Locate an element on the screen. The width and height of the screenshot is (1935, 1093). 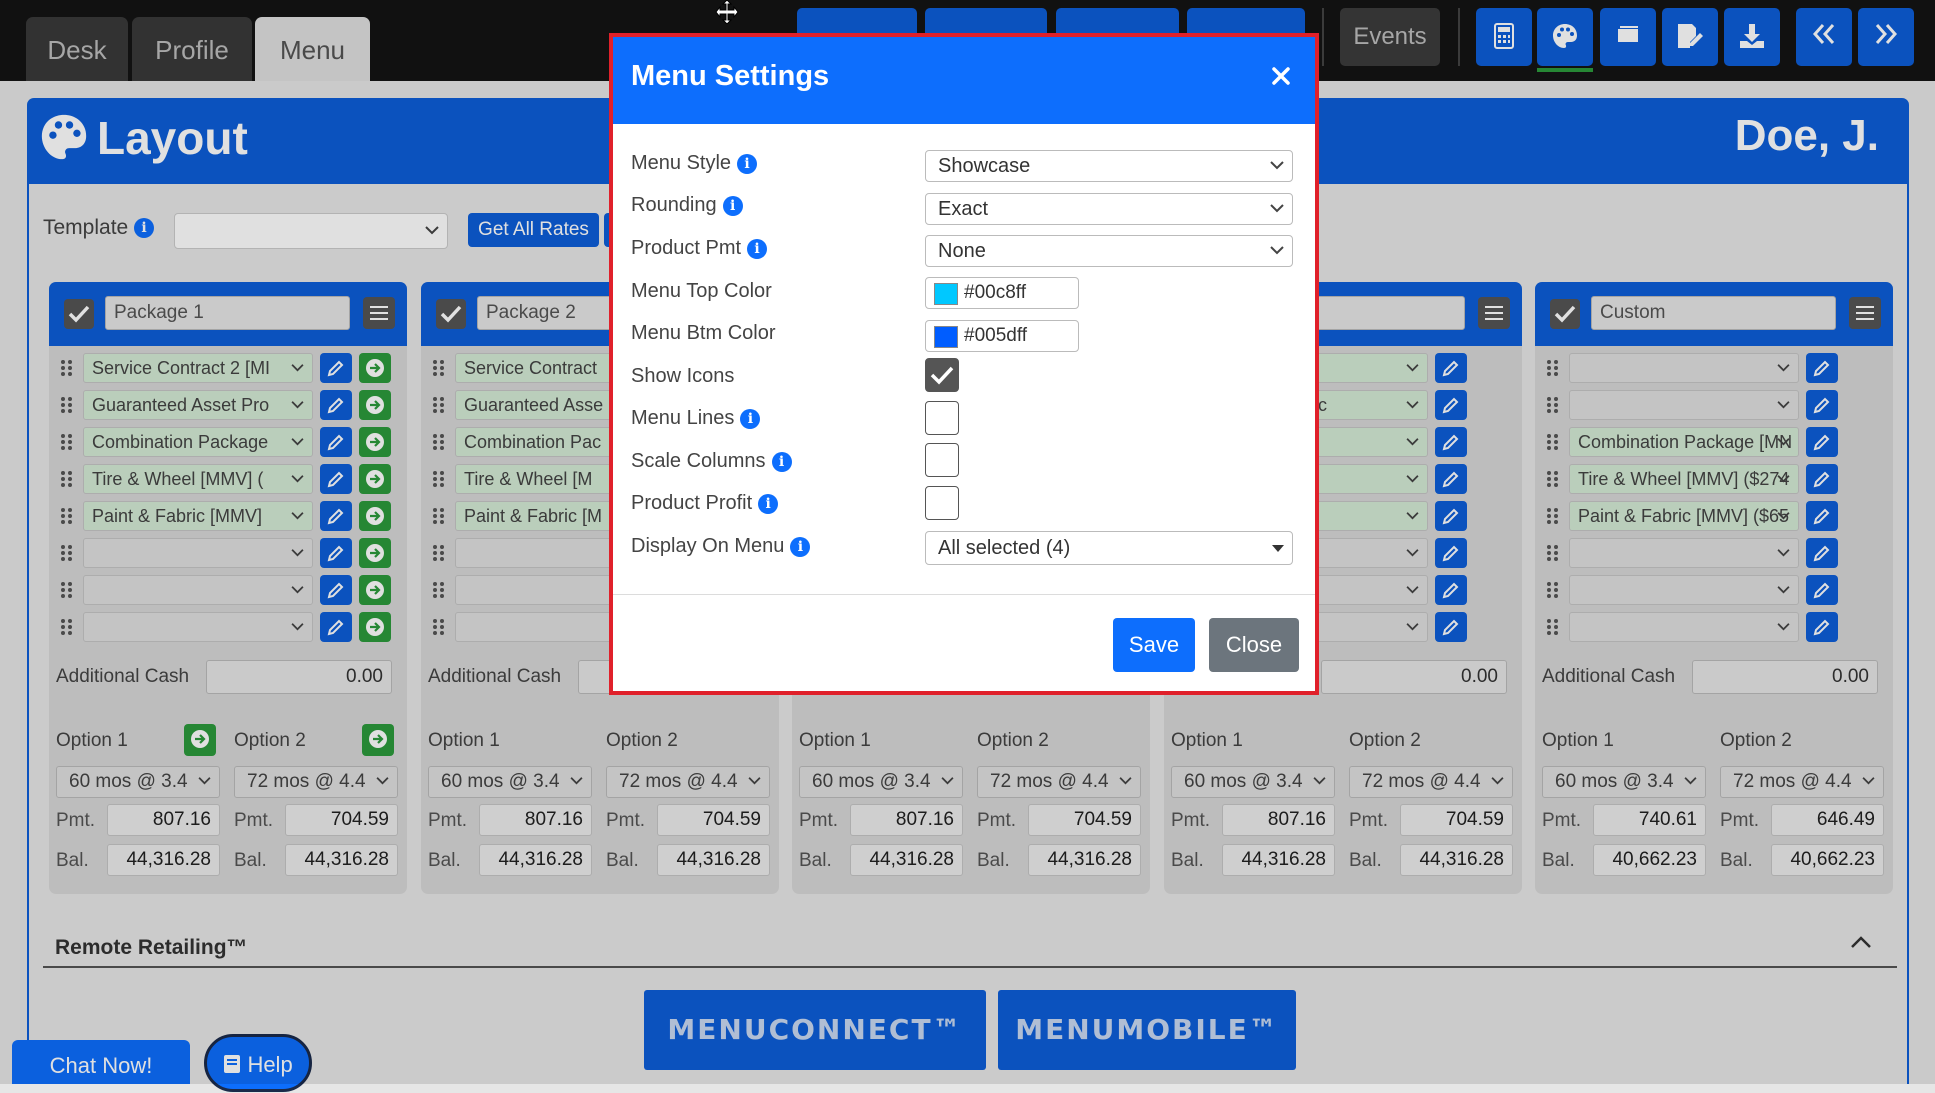
menu-btm-color-label: Menu Btm Color is located at coordinates (703, 333).